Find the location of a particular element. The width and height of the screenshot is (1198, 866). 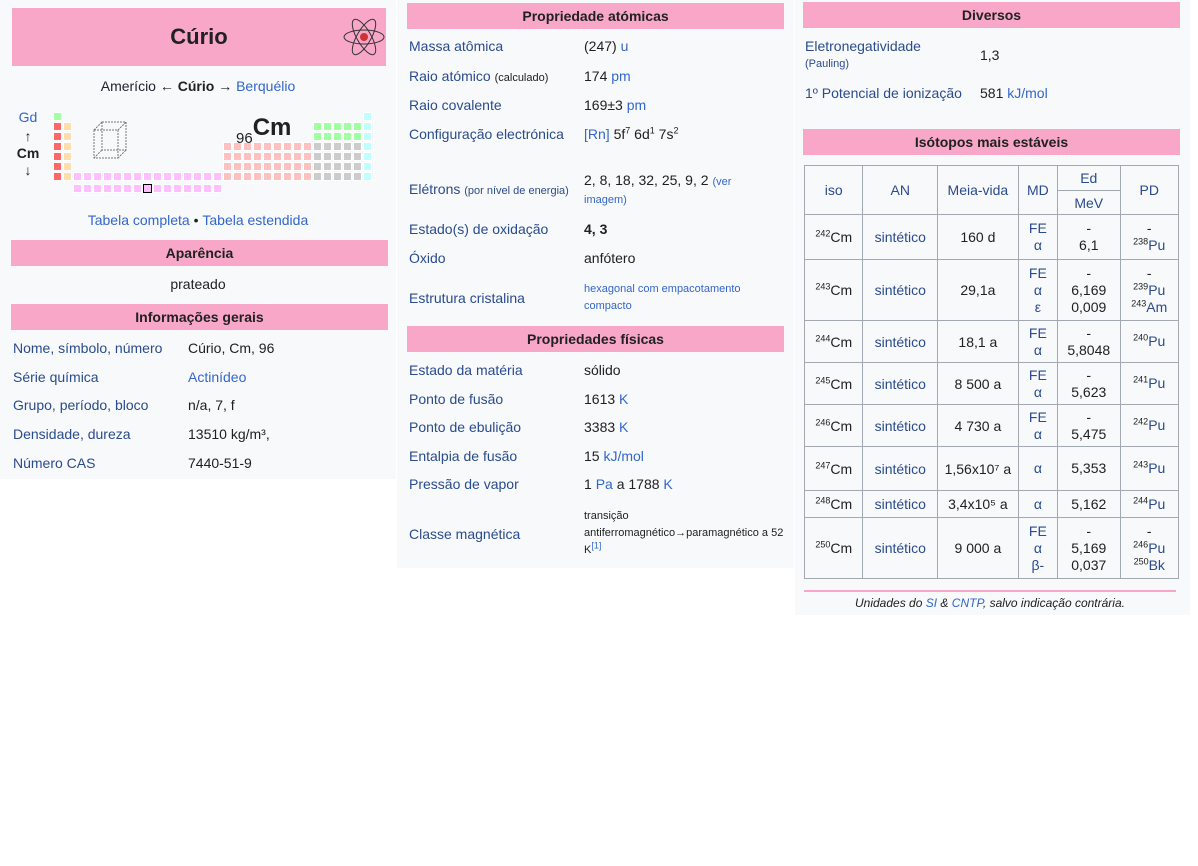

isotope-decay-product: 241Pu is located at coordinates (1149, 383).